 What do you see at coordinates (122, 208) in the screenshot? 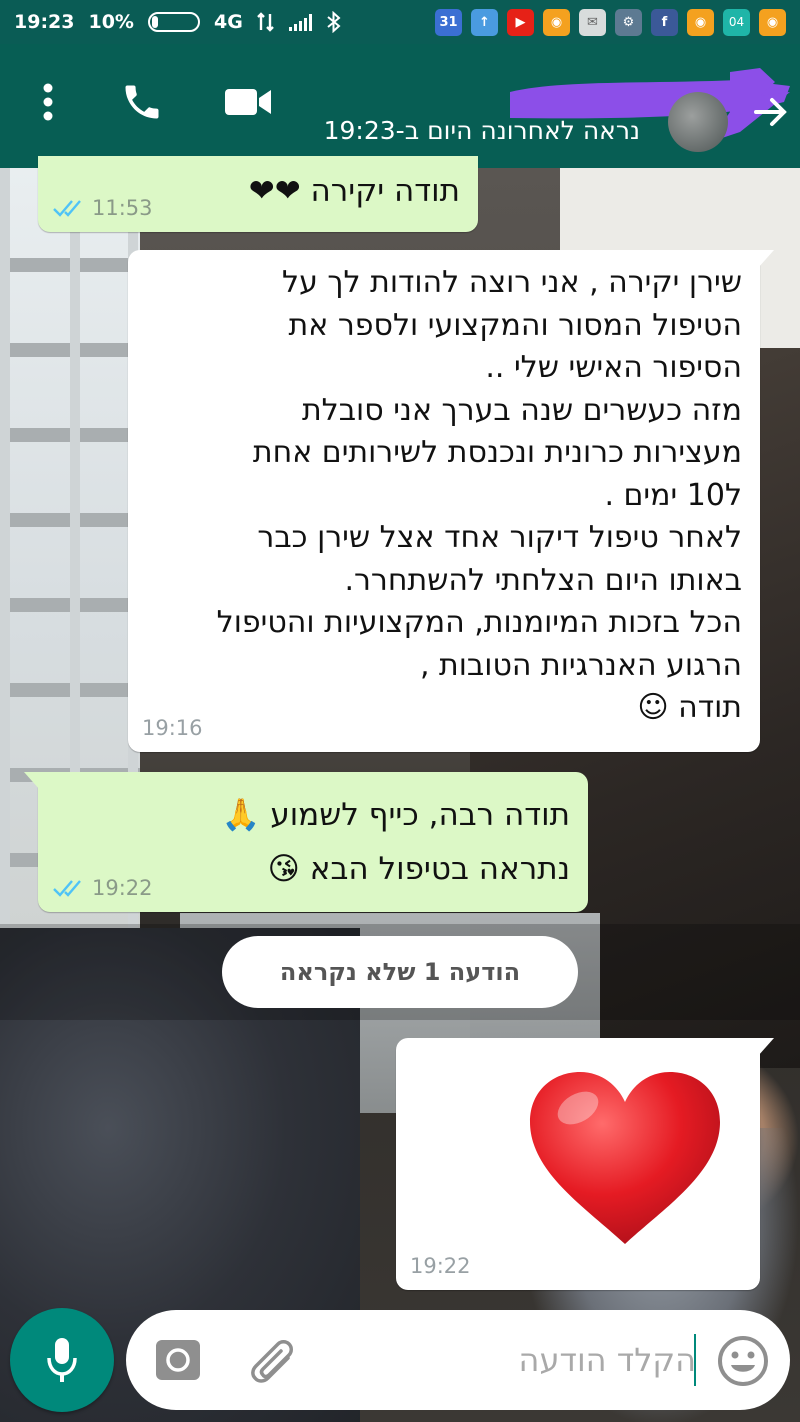
I see `message-time: 11:53` at bounding box center [122, 208].